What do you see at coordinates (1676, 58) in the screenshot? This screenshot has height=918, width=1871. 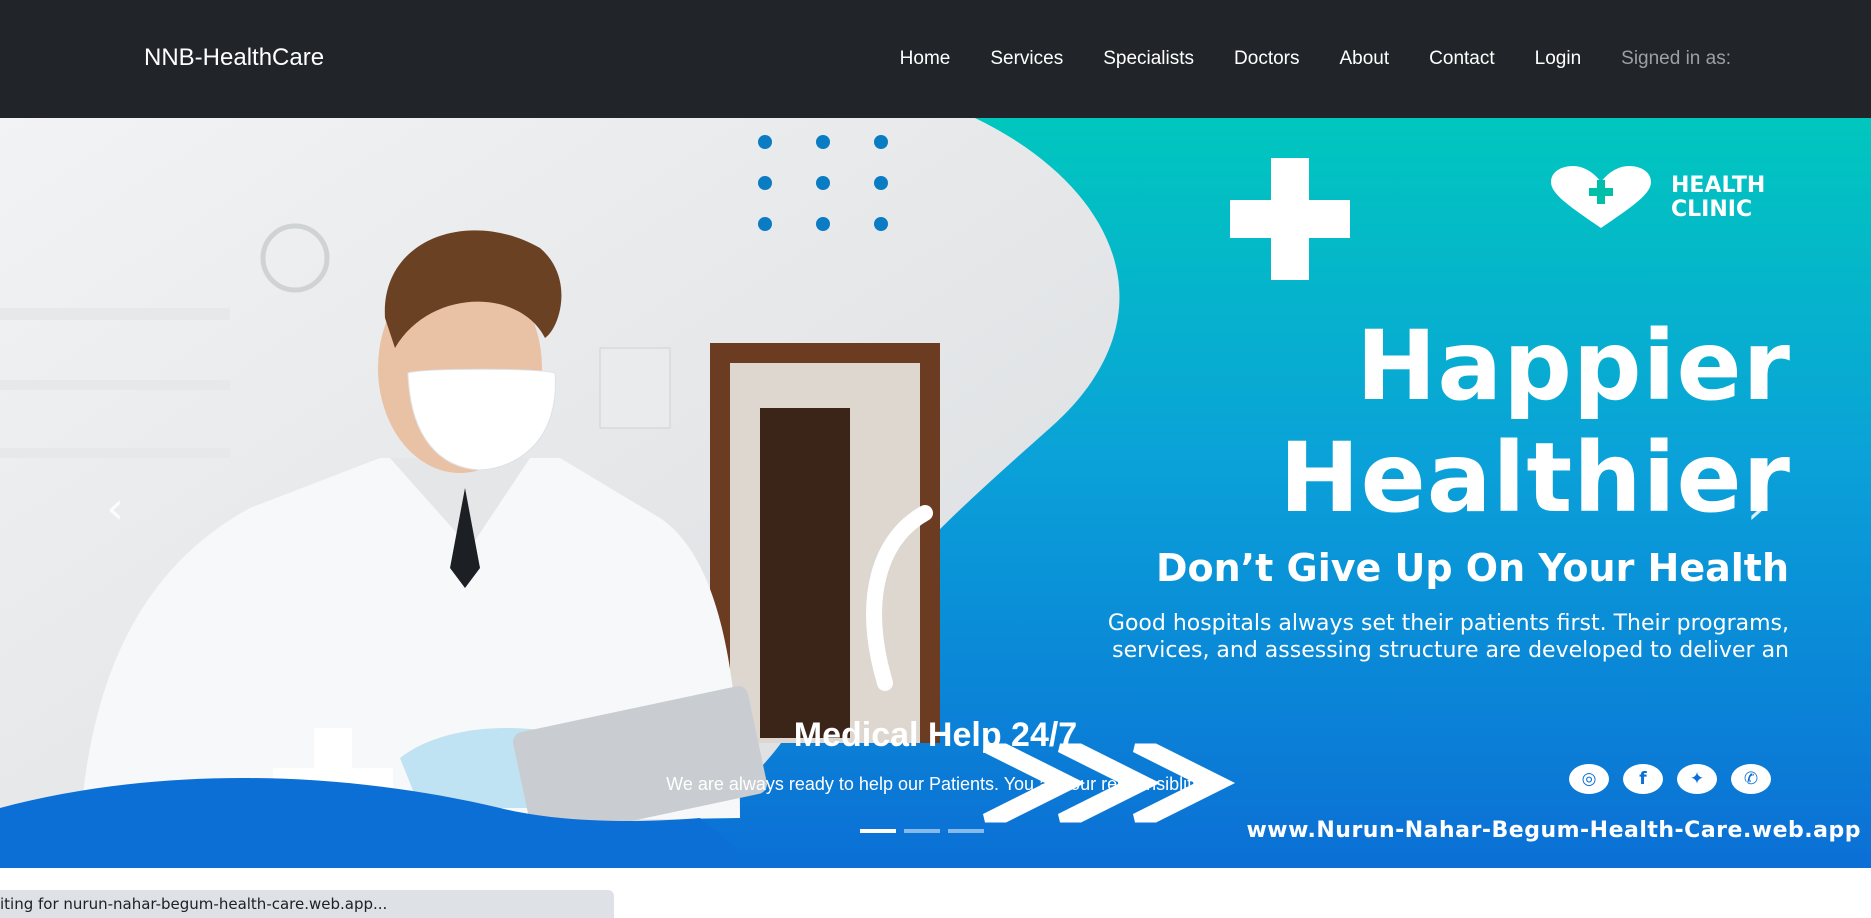 I see `signed-in-label: Signed in as:` at bounding box center [1676, 58].